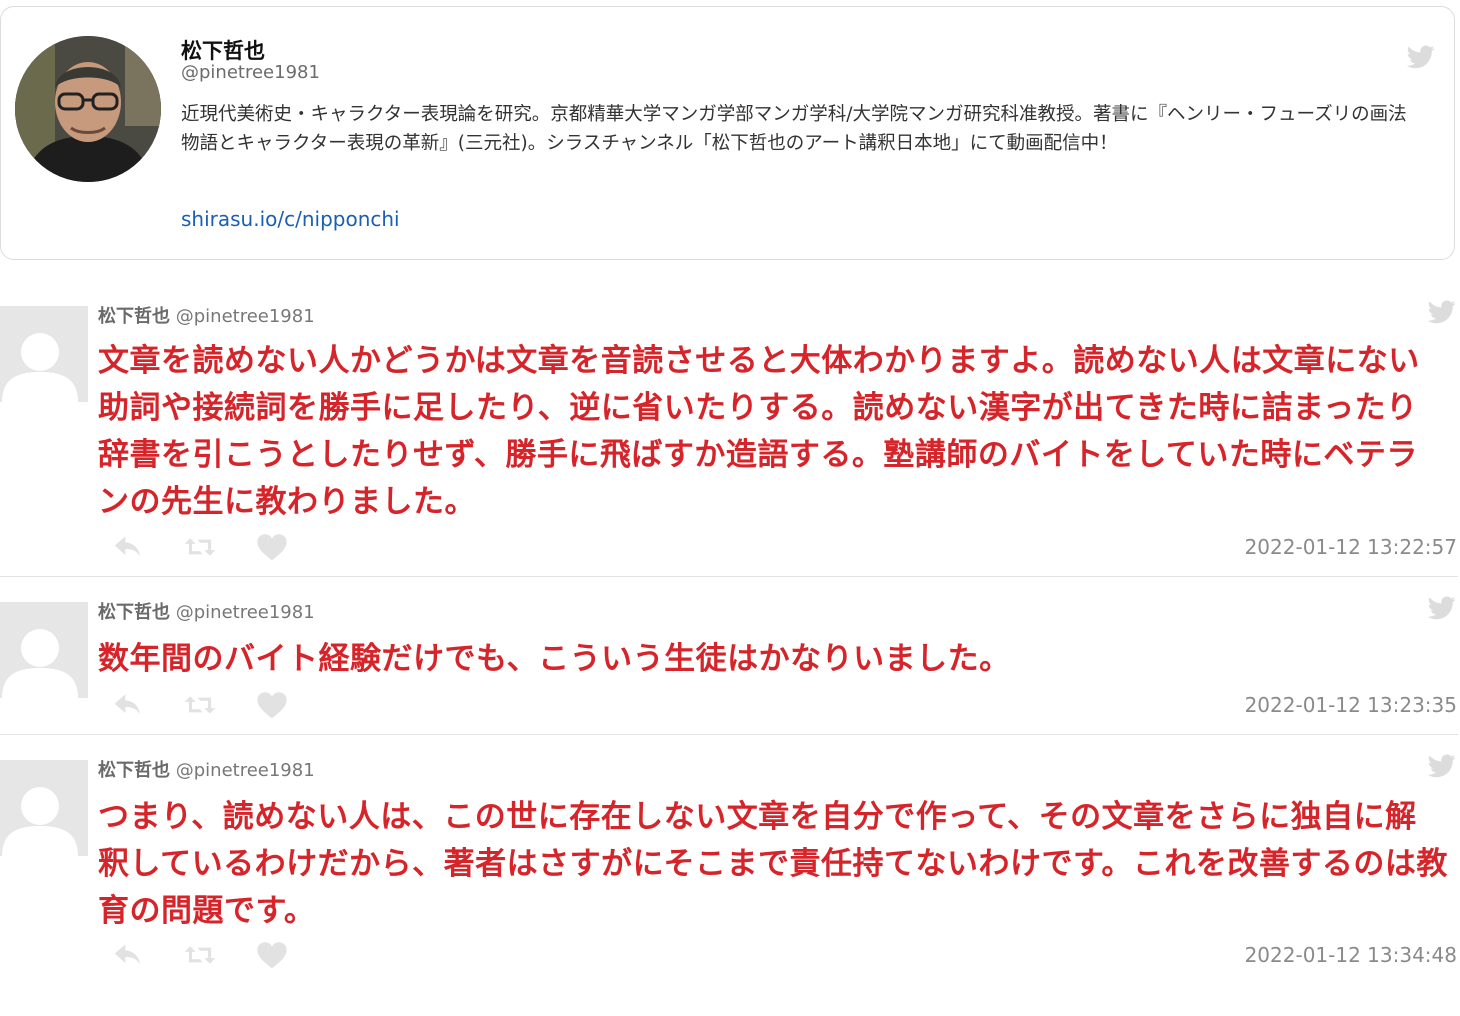  I want to click on tweet-timestamp: 2022-01-12 13:23:35, so click(1351, 705).